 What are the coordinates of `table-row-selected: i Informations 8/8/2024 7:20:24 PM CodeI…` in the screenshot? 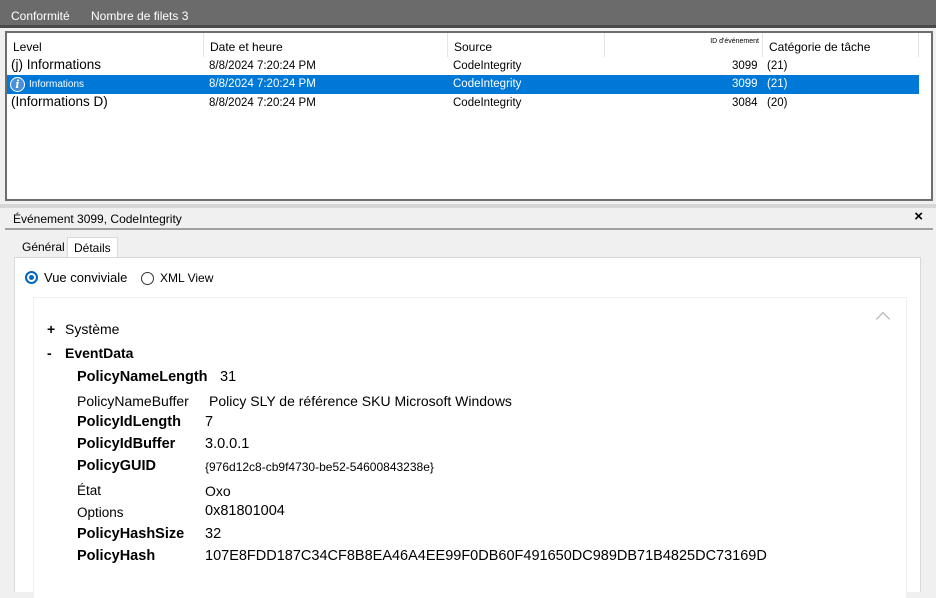 It's located at (463, 84).